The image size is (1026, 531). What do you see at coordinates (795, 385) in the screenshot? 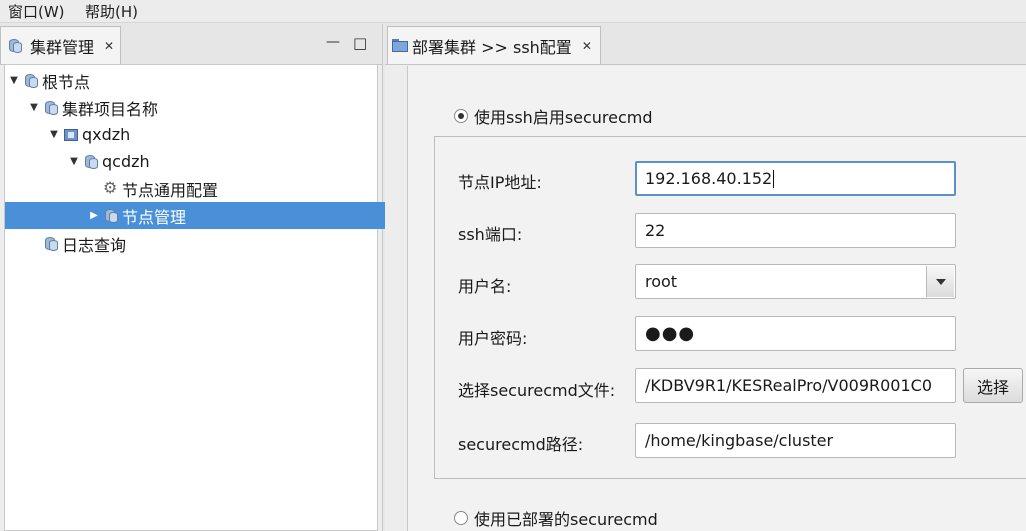
I see `securecmd-file-input: /KDBV9R1/KESRealPro/V009R001C0` at bounding box center [795, 385].